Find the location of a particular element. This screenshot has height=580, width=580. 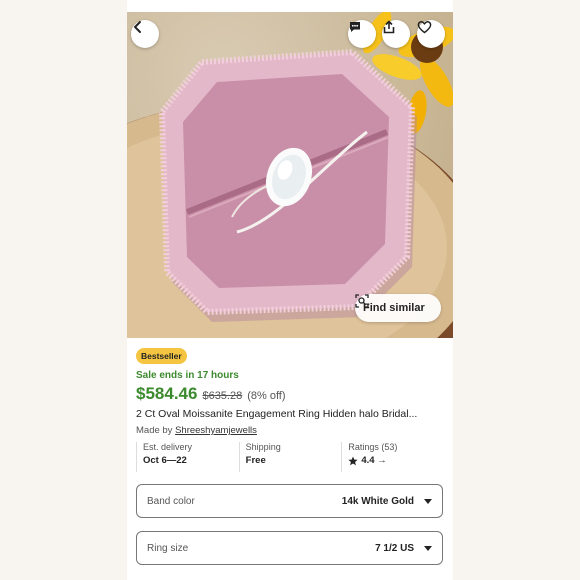

price-row: $584.46 $635.28 (8% off) is located at coordinates (290, 394).